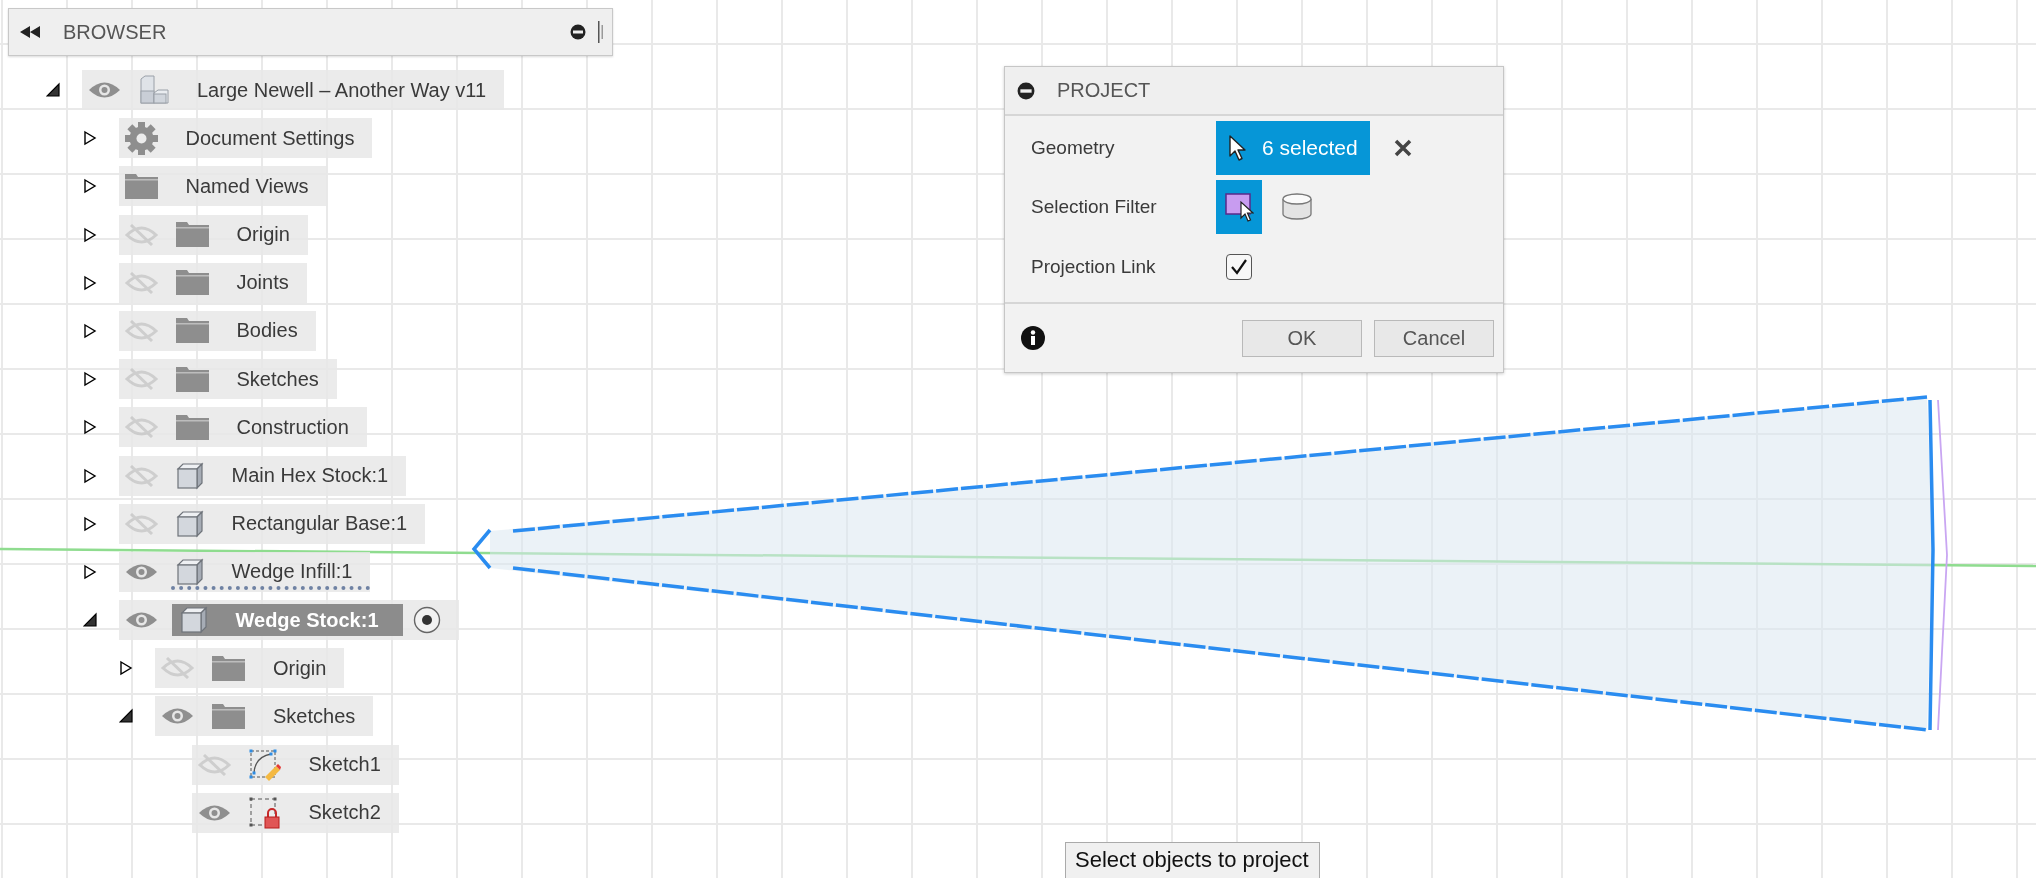  What do you see at coordinates (264, 764) in the screenshot?
I see `sketch-pencil-icon` at bounding box center [264, 764].